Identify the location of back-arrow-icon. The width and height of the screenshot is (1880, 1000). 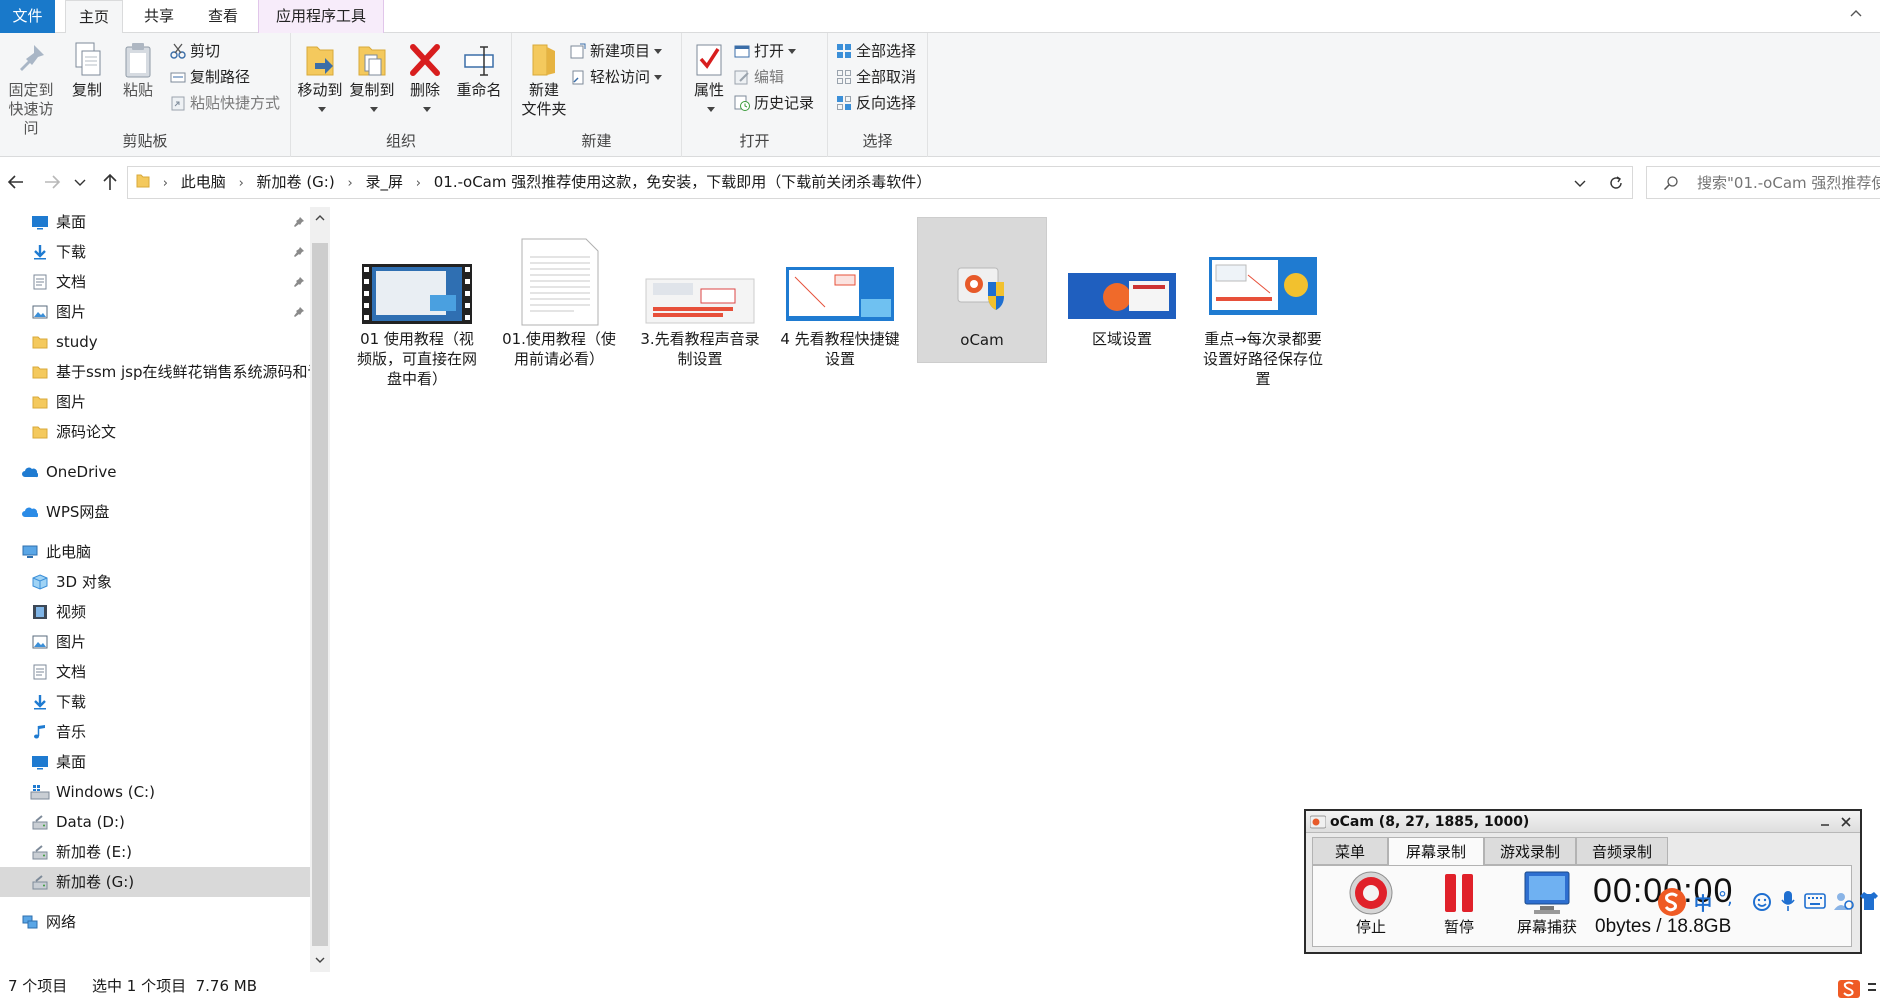
(16, 182).